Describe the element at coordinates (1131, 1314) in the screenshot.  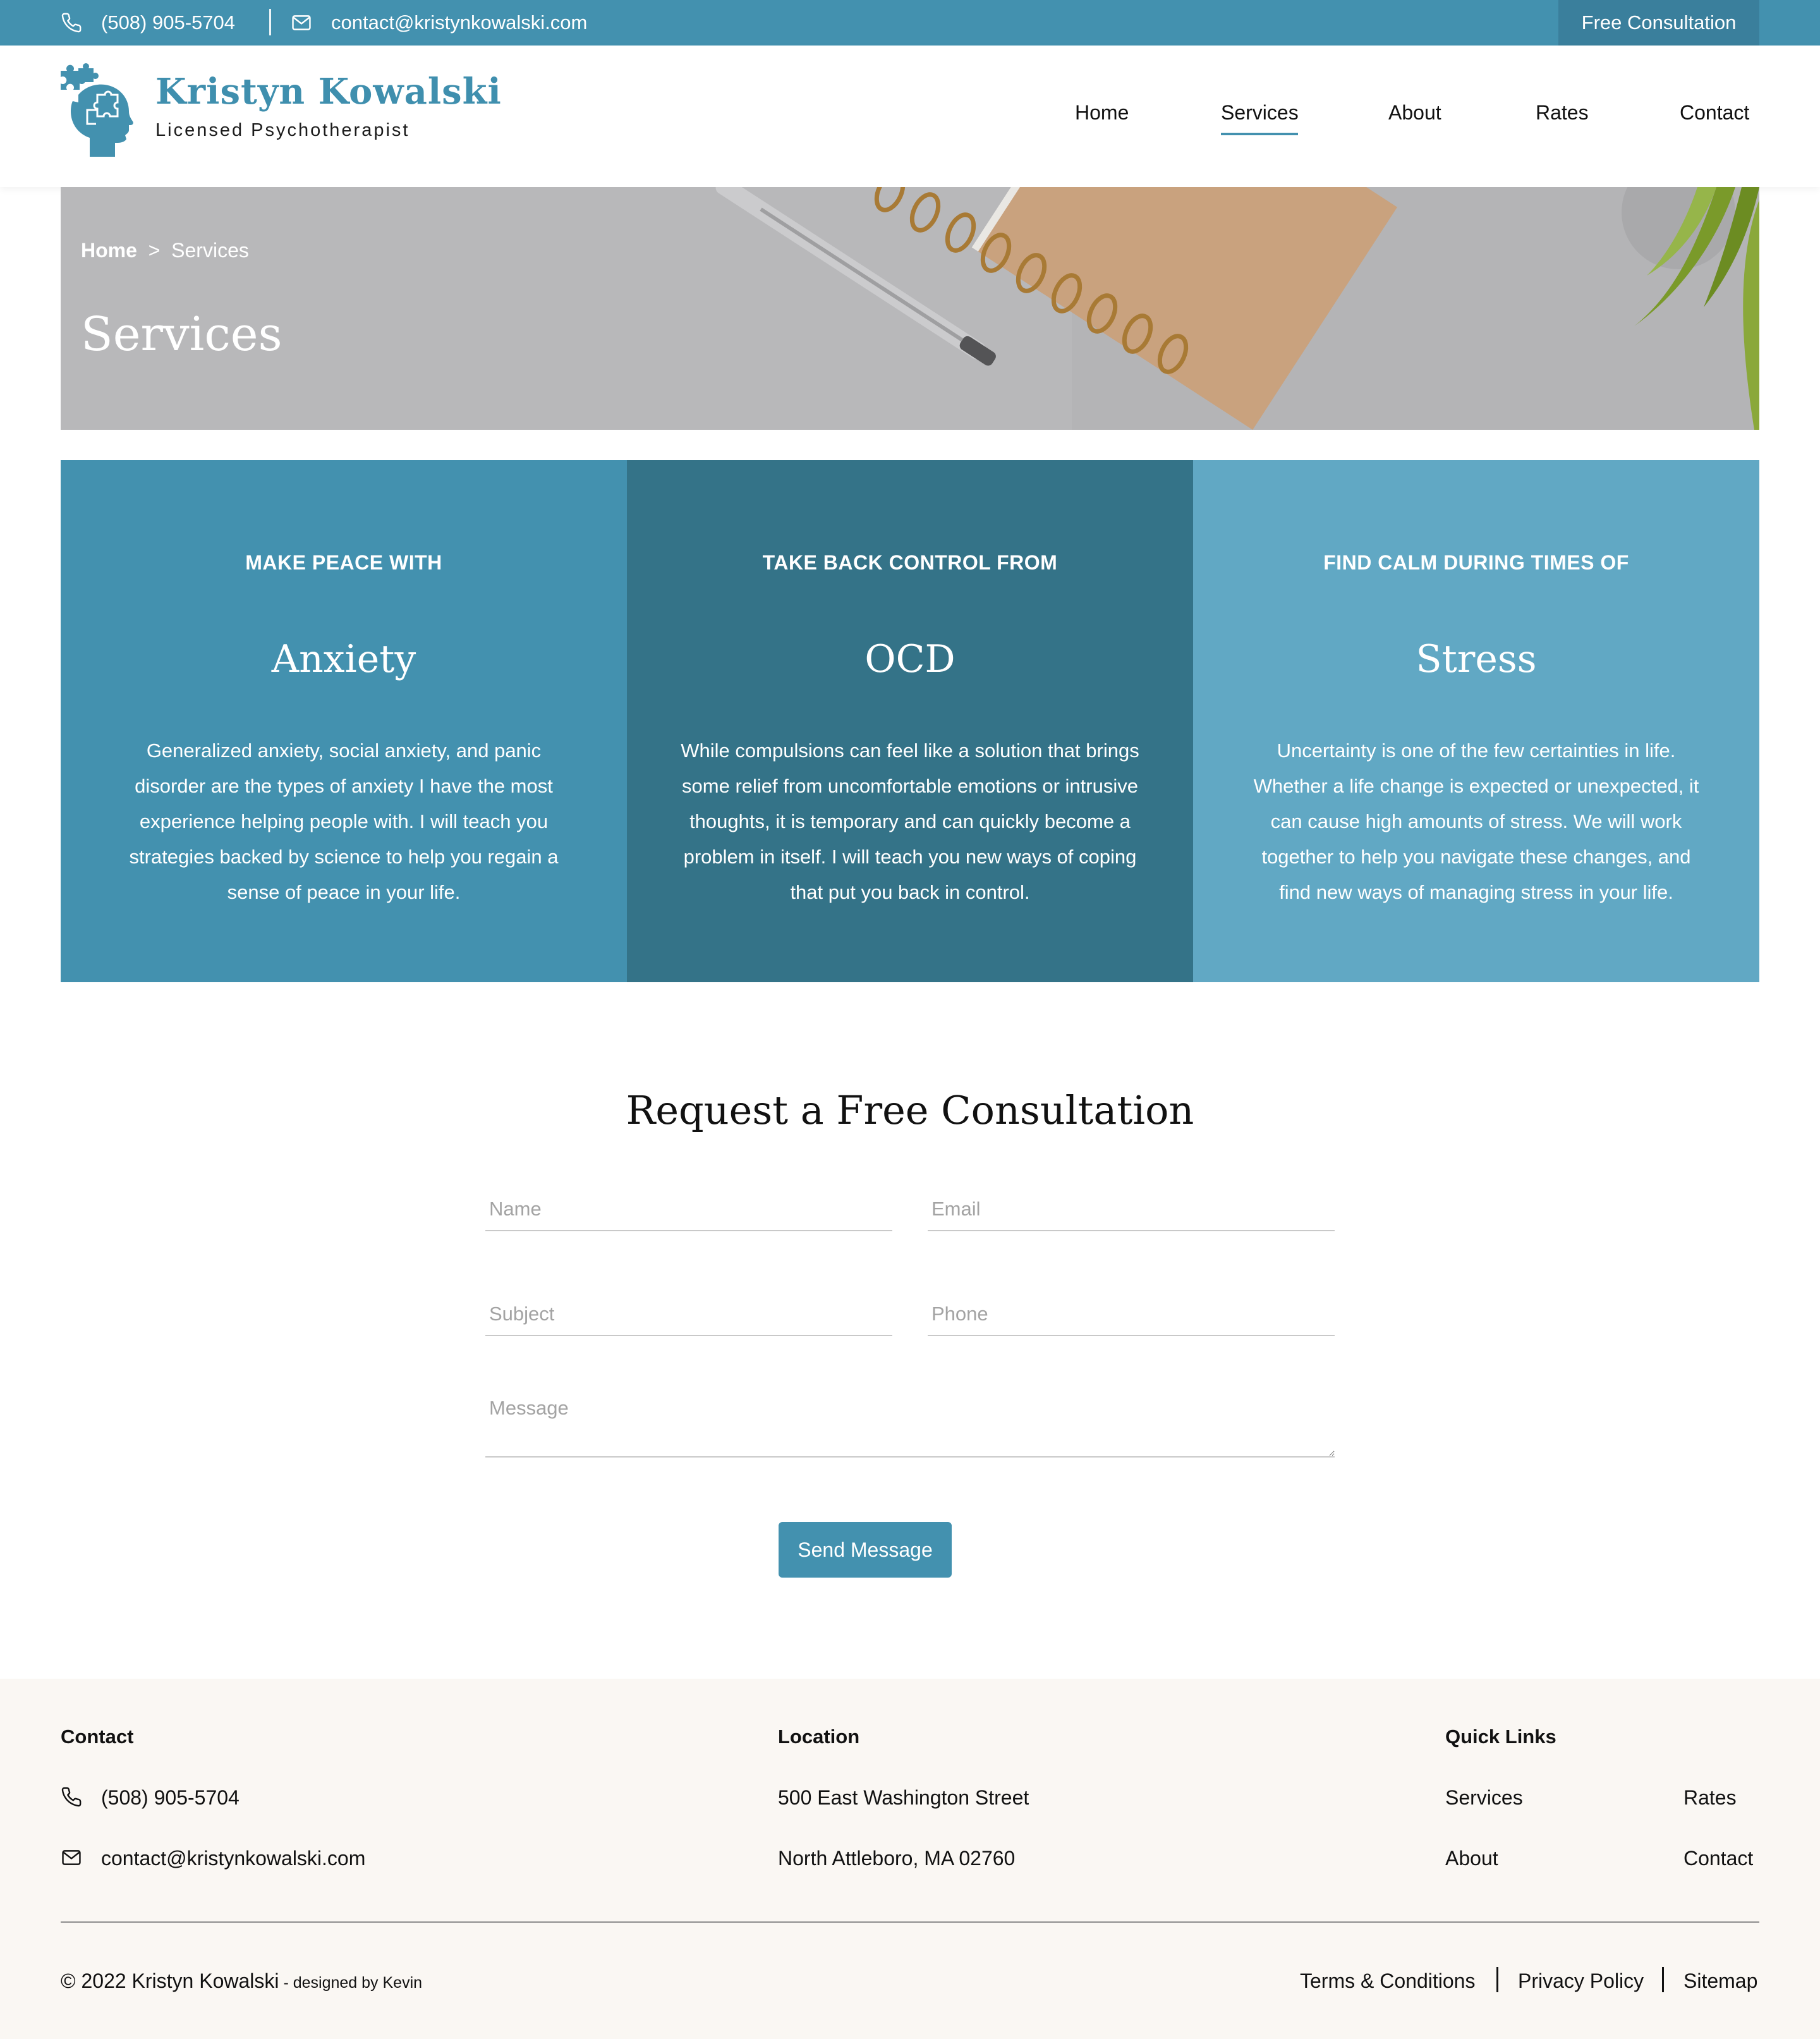
I see `phone-field` at that location.